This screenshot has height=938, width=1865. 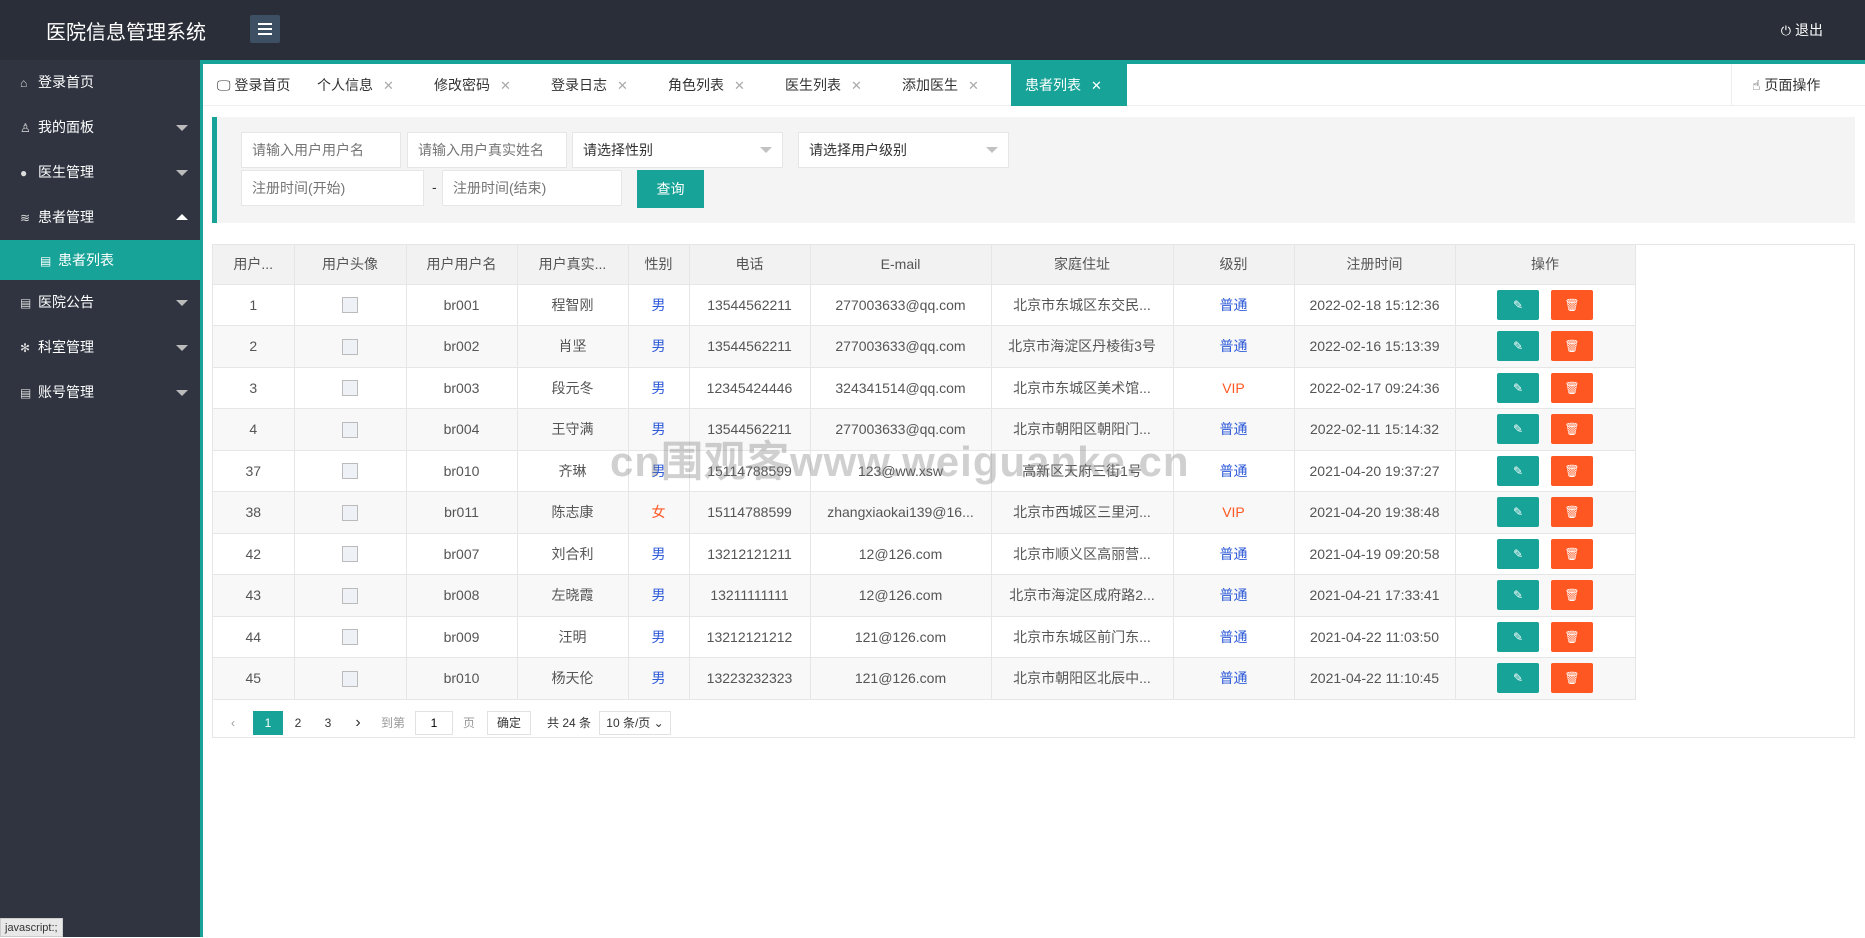 What do you see at coordinates (659, 637) in the screenshot?
I see `cell-gender: 男` at bounding box center [659, 637].